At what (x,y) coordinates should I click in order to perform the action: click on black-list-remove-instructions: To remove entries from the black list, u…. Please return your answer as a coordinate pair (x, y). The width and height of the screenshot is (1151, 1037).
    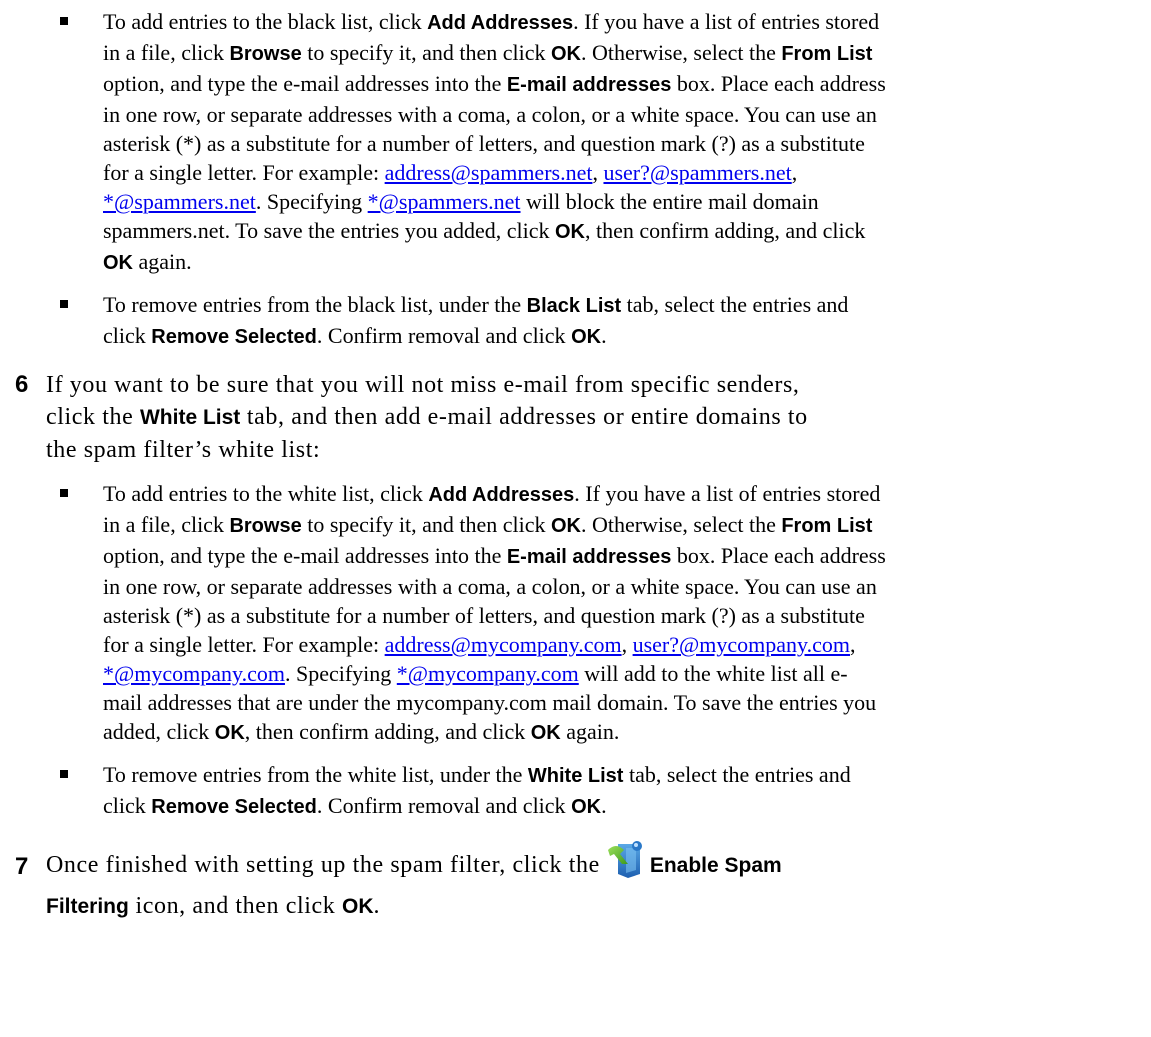
    Looking at the image, I should click on (581, 321).